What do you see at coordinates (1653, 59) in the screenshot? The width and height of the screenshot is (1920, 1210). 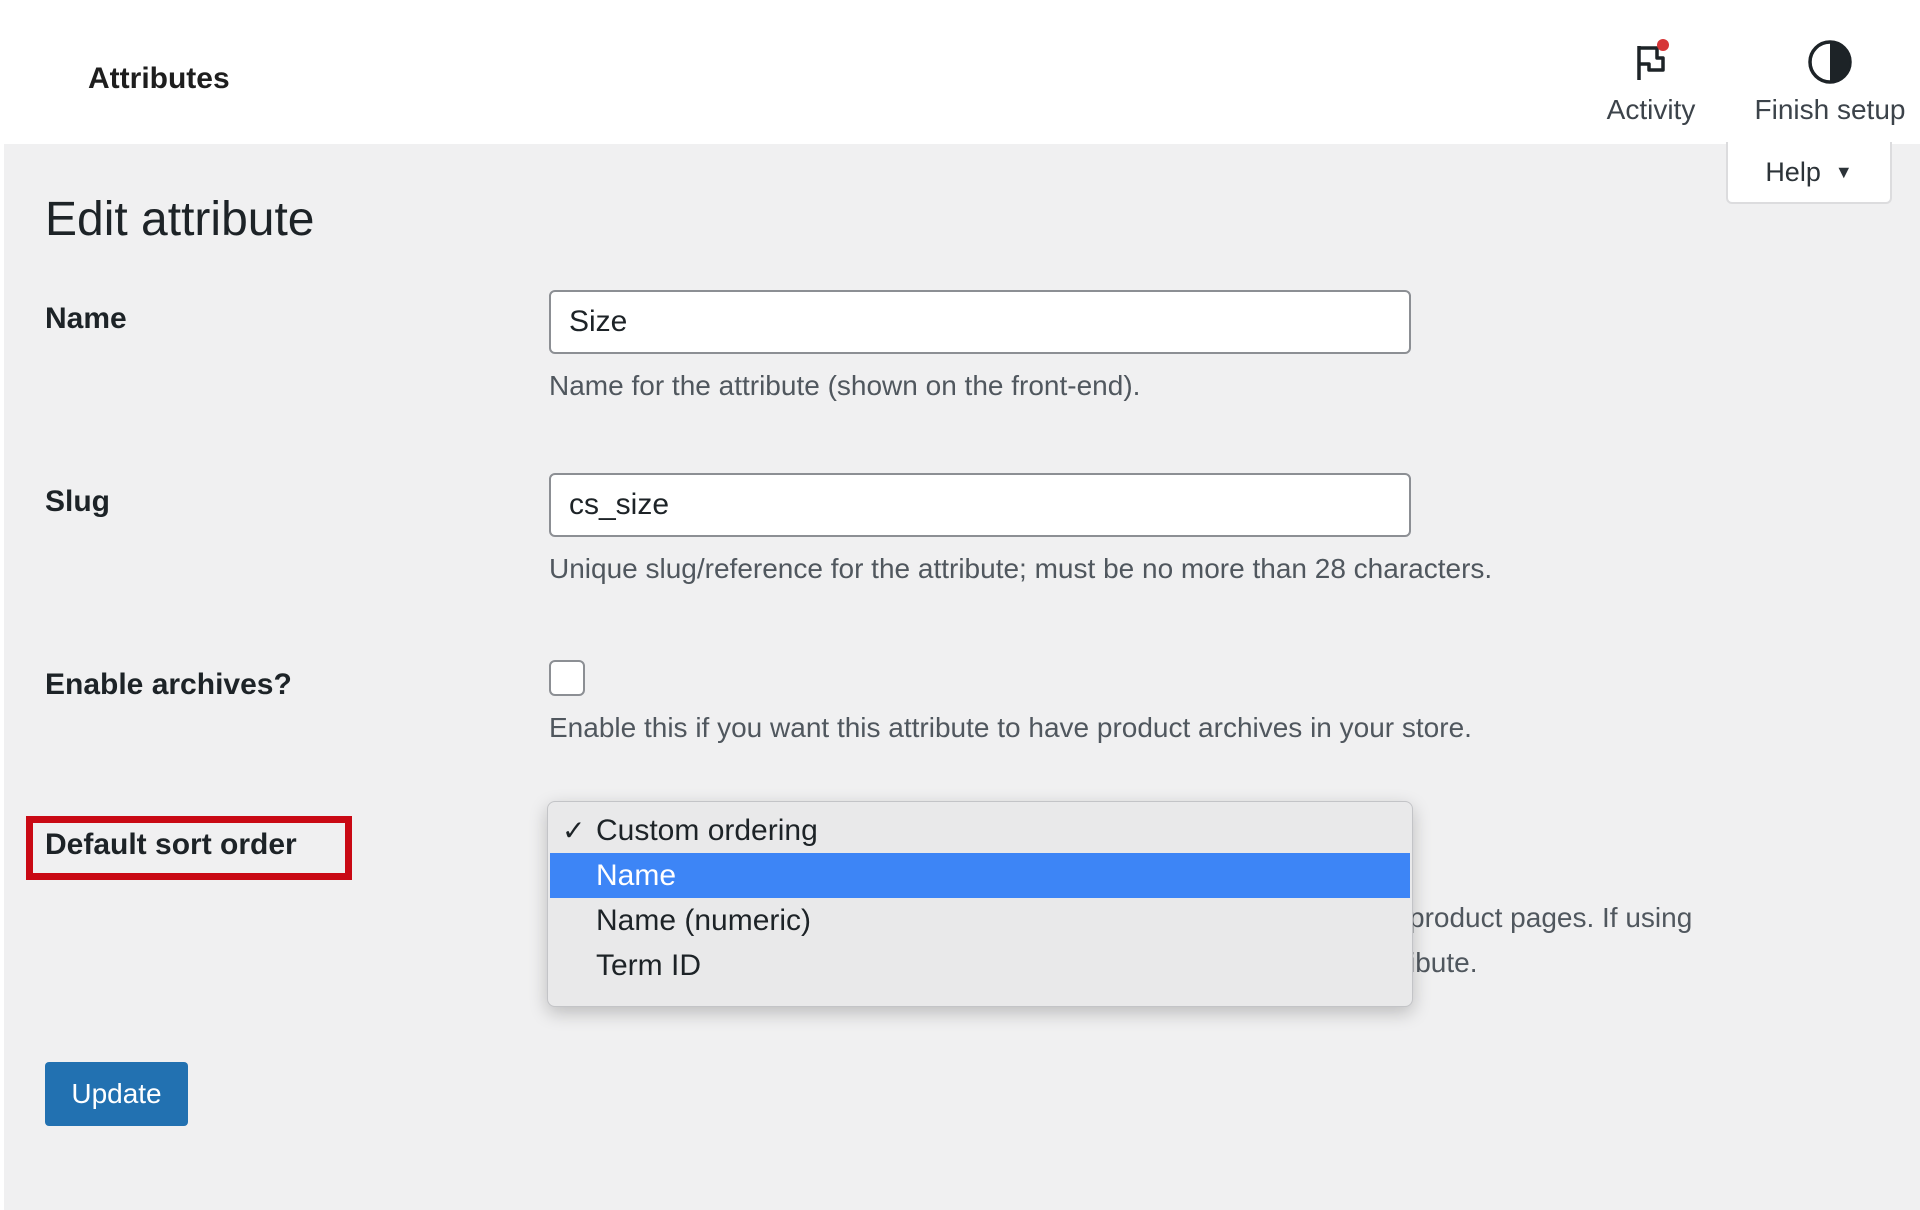 I see `flag-icon` at bounding box center [1653, 59].